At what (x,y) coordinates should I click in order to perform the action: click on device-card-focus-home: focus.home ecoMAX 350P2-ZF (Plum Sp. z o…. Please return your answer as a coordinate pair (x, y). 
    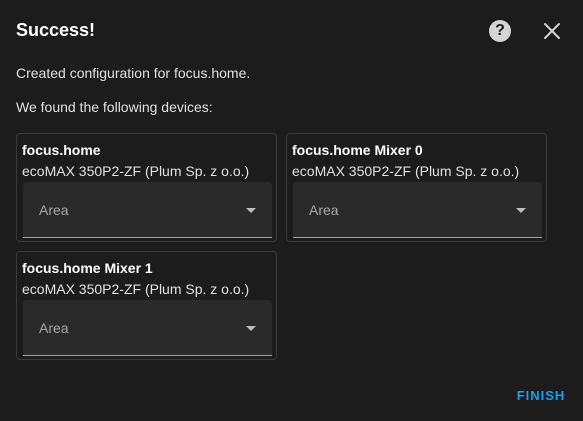
    Looking at the image, I should click on (146, 187).